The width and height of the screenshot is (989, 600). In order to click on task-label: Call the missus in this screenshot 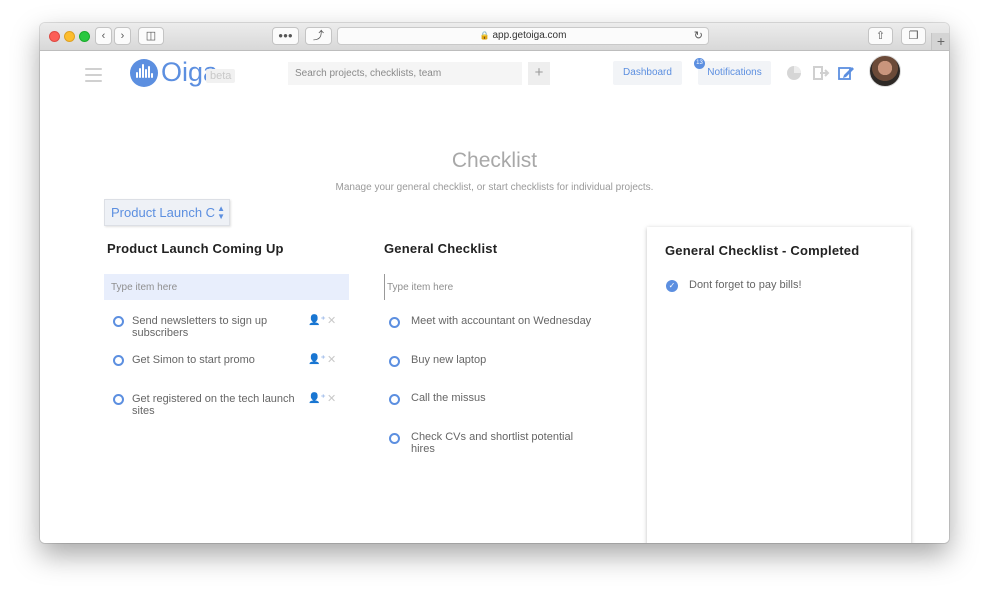, I will do `click(448, 398)`.